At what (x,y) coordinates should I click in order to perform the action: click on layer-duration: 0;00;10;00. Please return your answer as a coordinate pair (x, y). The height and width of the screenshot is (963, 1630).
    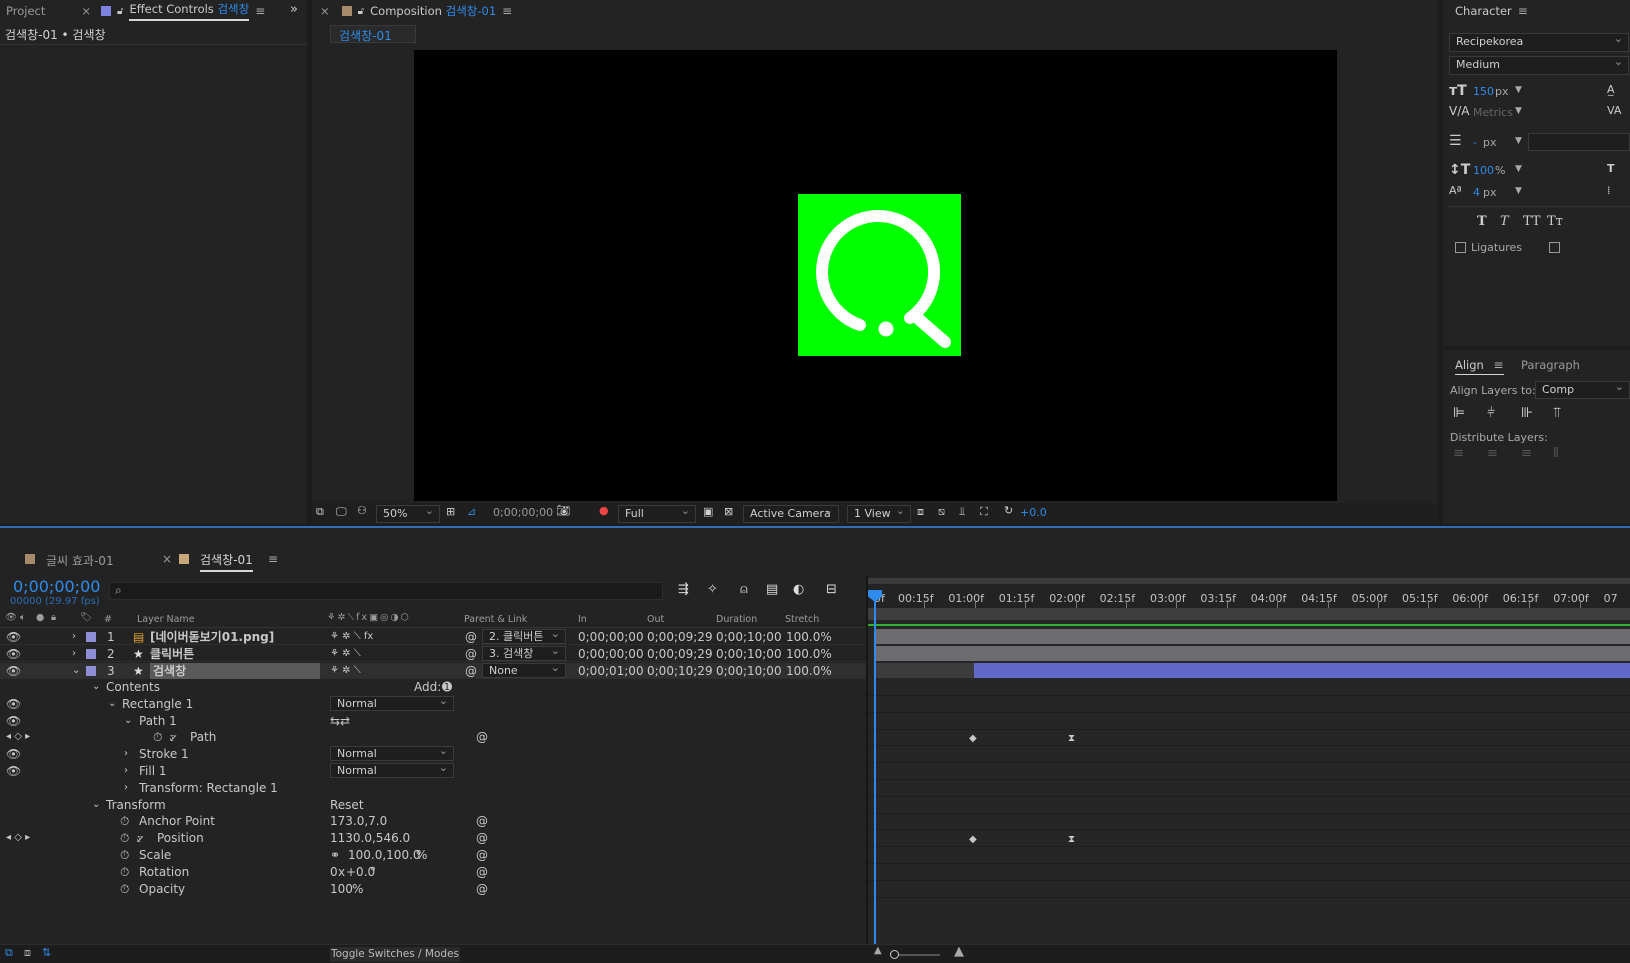
    Looking at the image, I should click on (749, 671).